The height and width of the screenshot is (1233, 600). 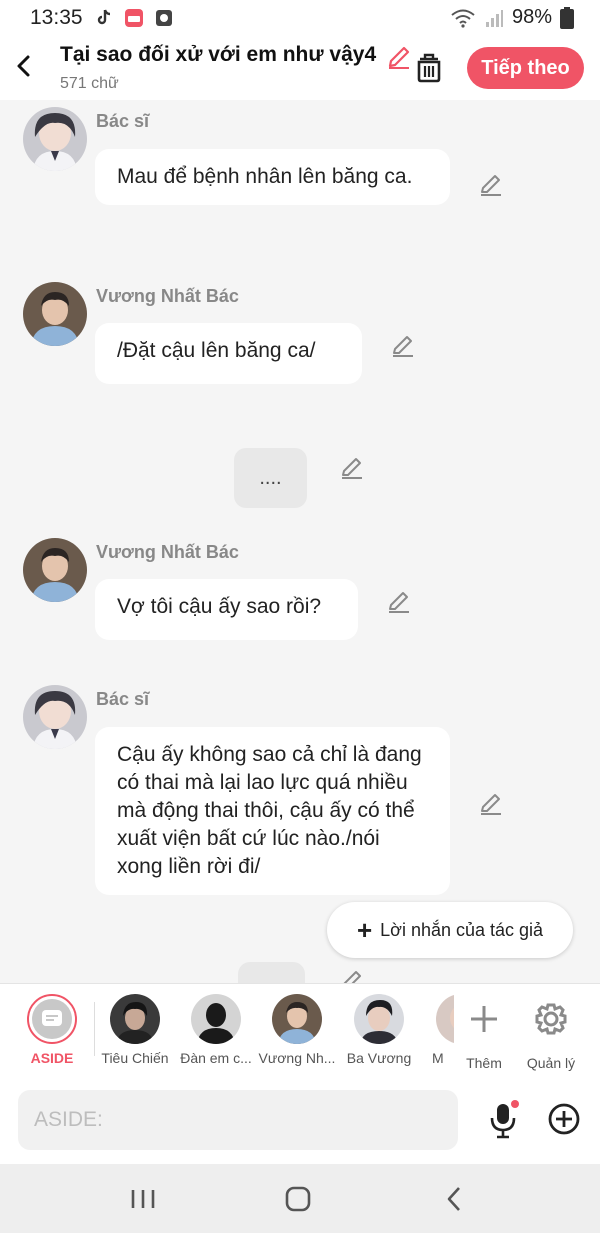 I want to click on message-input, so click(x=238, y=1120).